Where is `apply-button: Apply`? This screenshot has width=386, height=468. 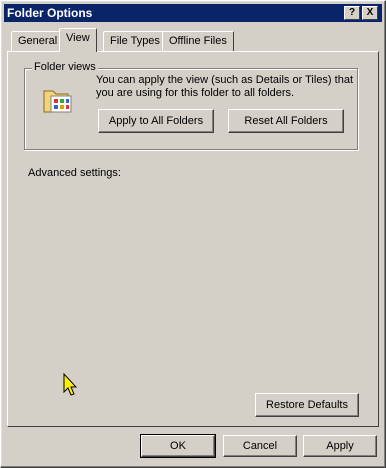
apply-button: Apply is located at coordinates (340, 446).